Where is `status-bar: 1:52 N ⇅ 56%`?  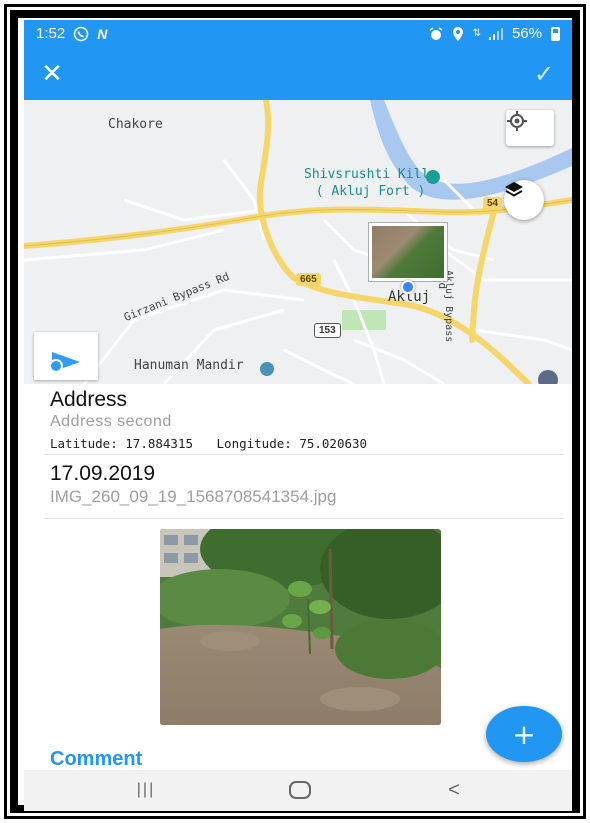 status-bar: 1:52 N ⇅ 56% is located at coordinates (298, 34).